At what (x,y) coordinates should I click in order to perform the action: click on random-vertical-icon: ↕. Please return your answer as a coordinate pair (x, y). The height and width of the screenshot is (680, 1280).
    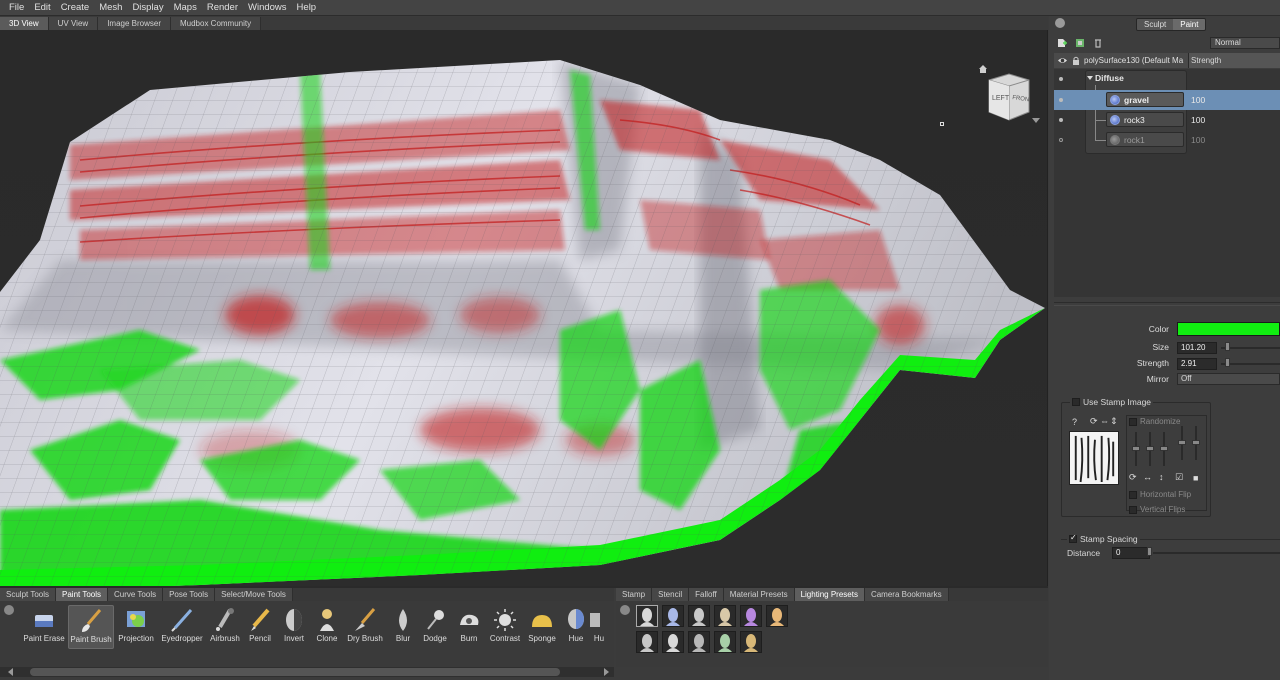
    Looking at the image, I should click on (1161, 477).